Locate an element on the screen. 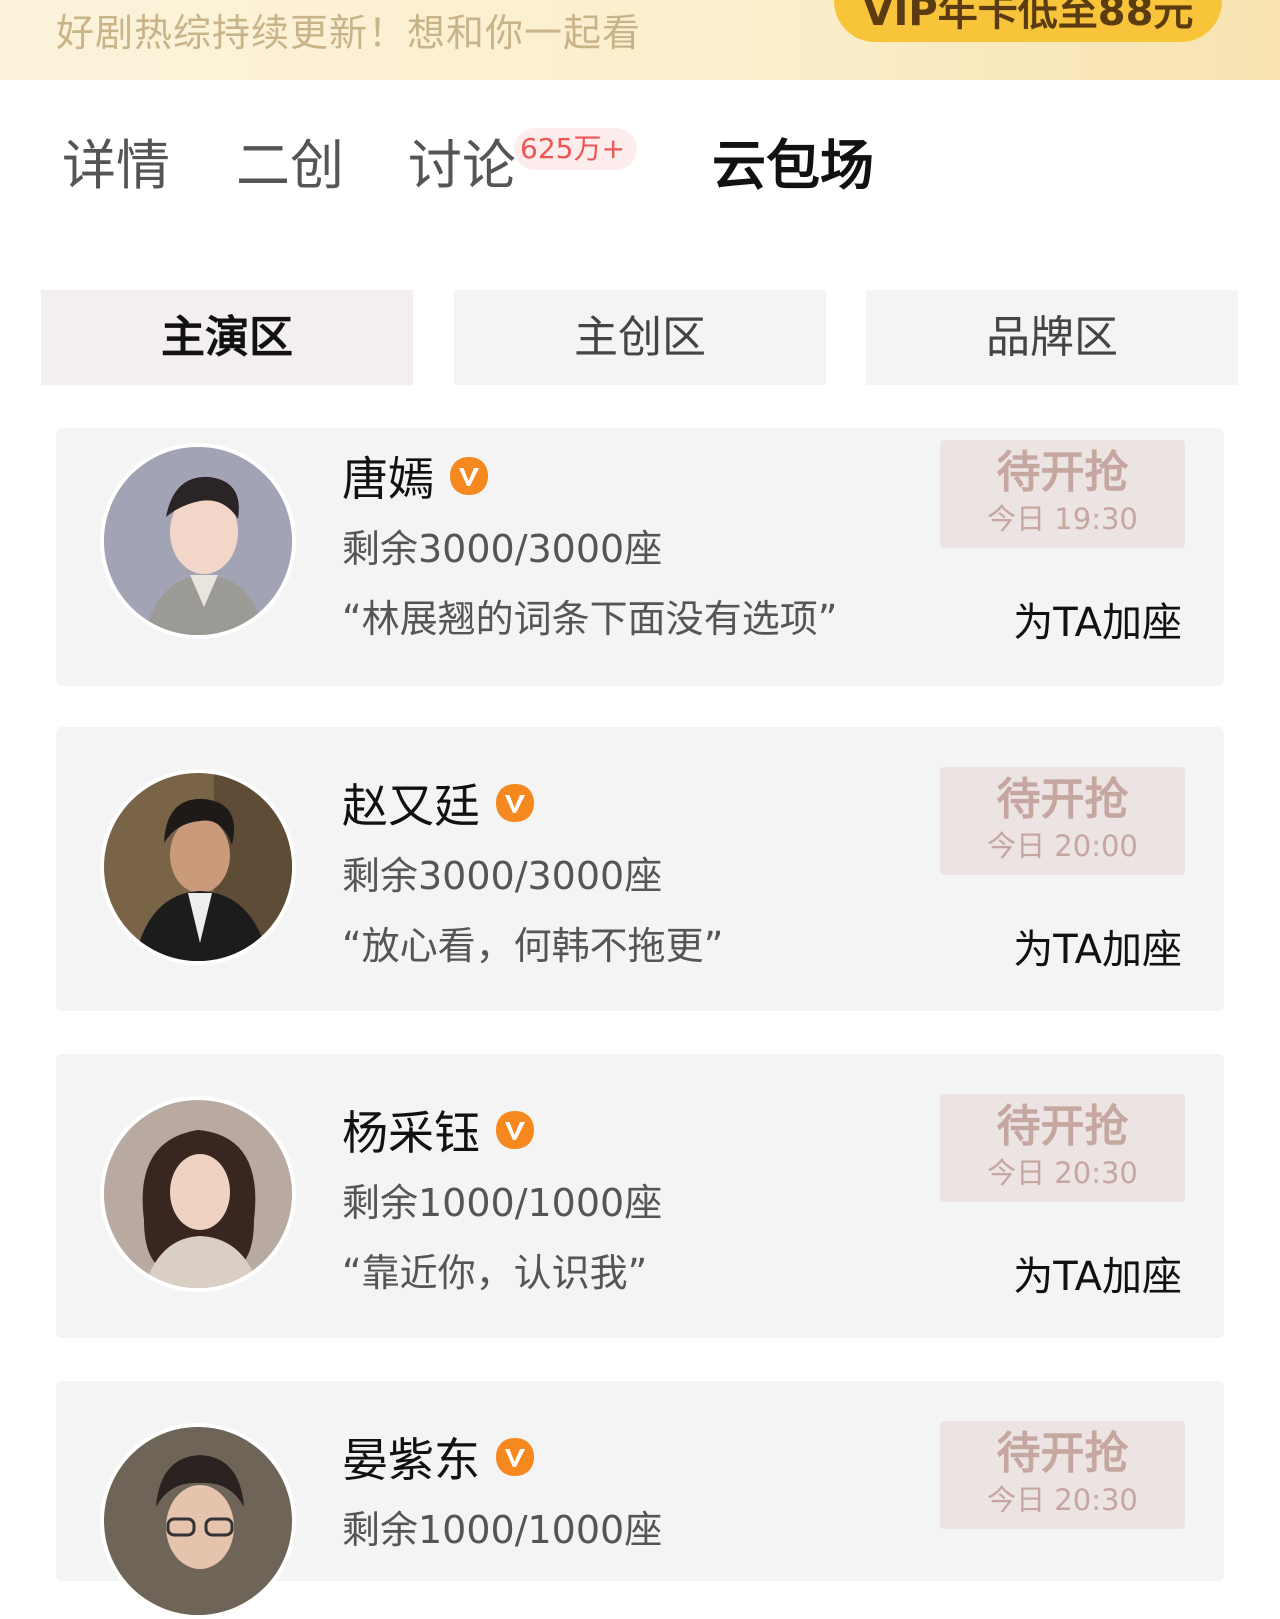 Image resolution: width=1280 pixels, height=1619 pixels. actor-card: 晏紫东 剩余1000/1000座 待开抢 今日 20:30 is located at coordinates (640, 1500).